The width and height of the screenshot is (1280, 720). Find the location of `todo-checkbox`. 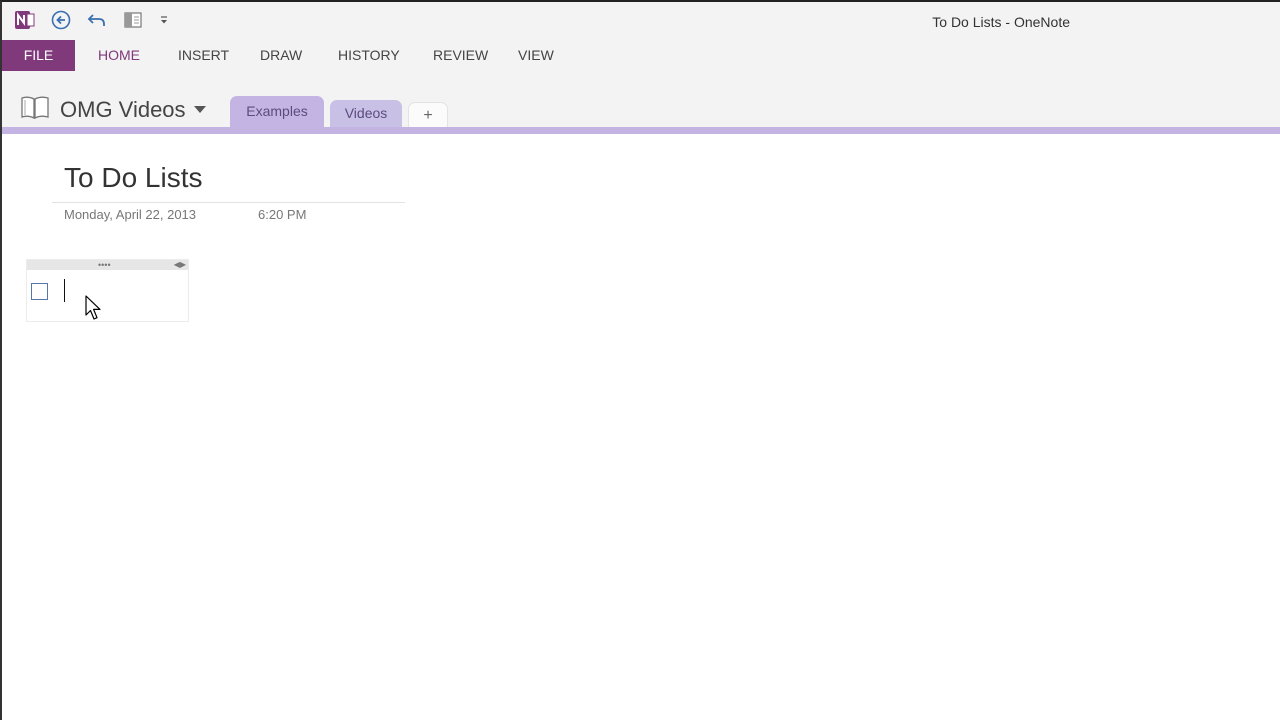

todo-checkbox is located at coordinates (39, 291).